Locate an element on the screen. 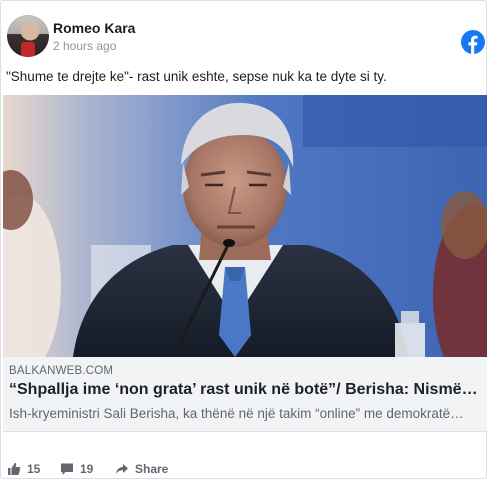 Image resolution: width=489 pixels, height=481 pixels. comments-count-button: 19 is located at coordinates (76, 469).